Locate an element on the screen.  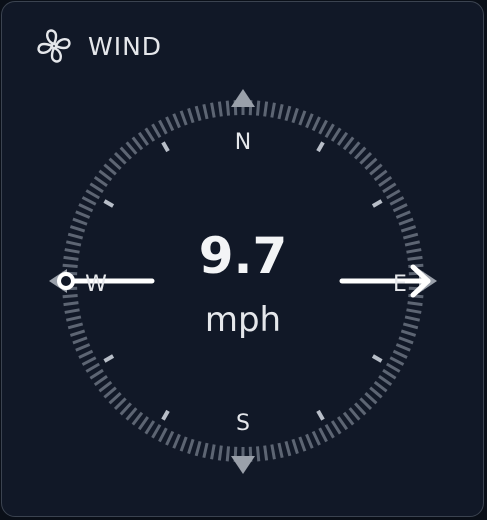
compass-label-west: W is located at coordinates (96, 284).